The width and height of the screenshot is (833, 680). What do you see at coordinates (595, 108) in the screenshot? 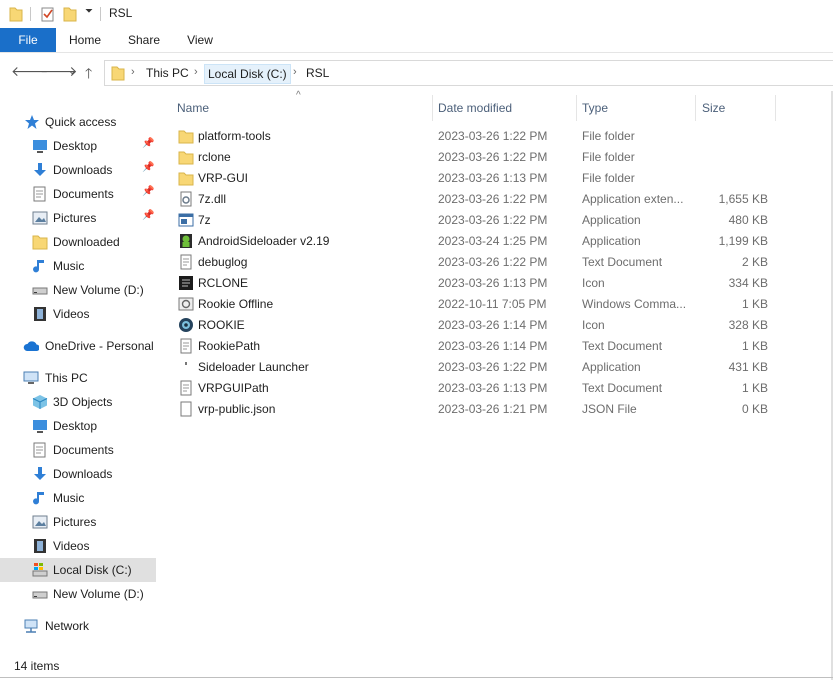
I see `column-header-type: Type` at bounding box center [595, 108].